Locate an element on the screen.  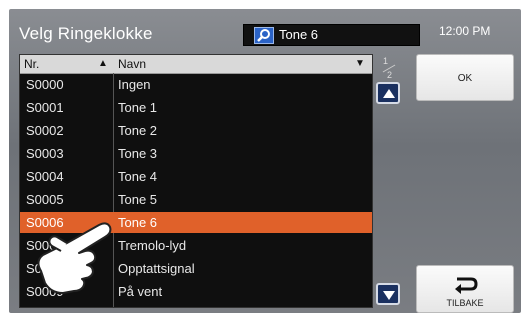
page-total: 2 is located at coordinates (390, 75).